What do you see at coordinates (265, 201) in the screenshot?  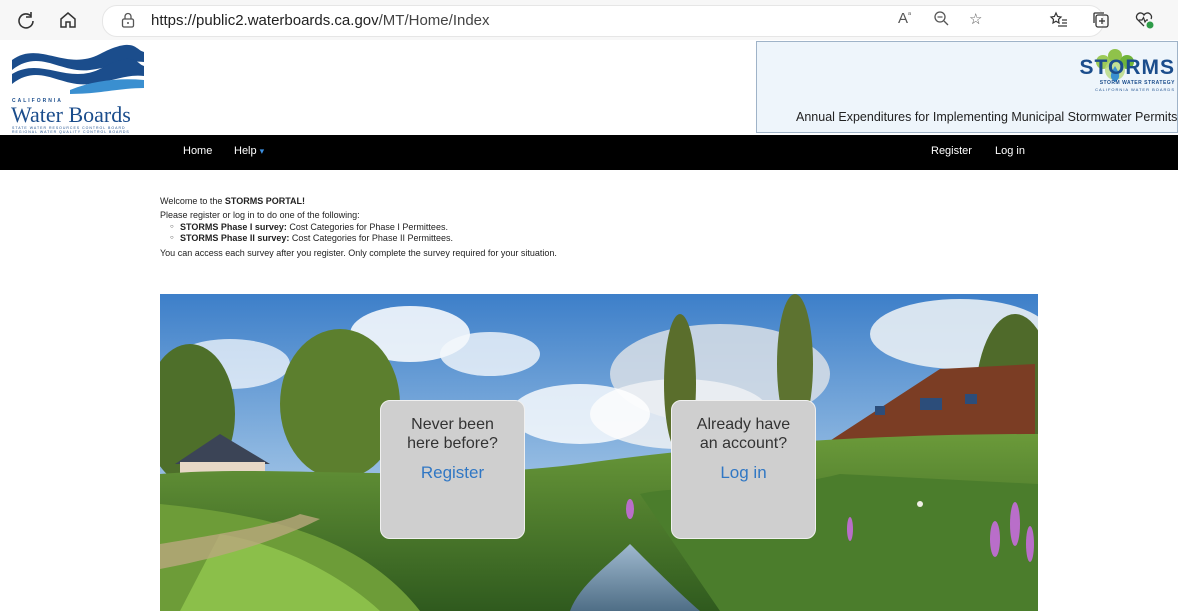 I see `welcome-bold: STORMS PORTAL!` at bounding box center [265, 201].